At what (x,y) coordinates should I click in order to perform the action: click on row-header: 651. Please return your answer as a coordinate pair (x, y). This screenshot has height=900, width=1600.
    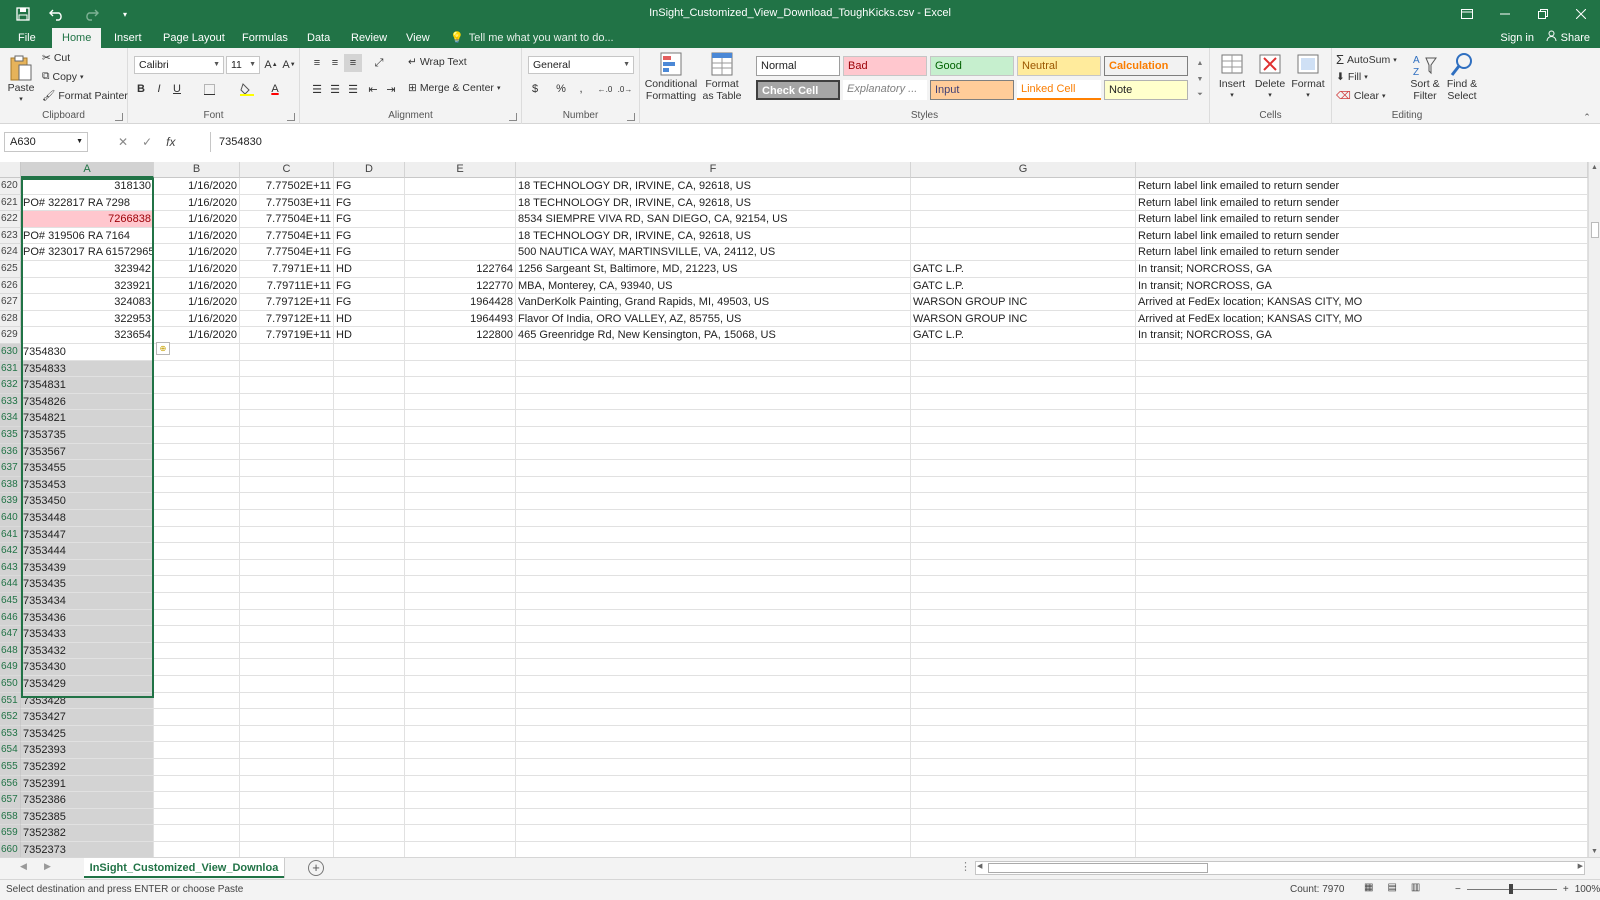
    Looking at the image, I should click on (10, 701).